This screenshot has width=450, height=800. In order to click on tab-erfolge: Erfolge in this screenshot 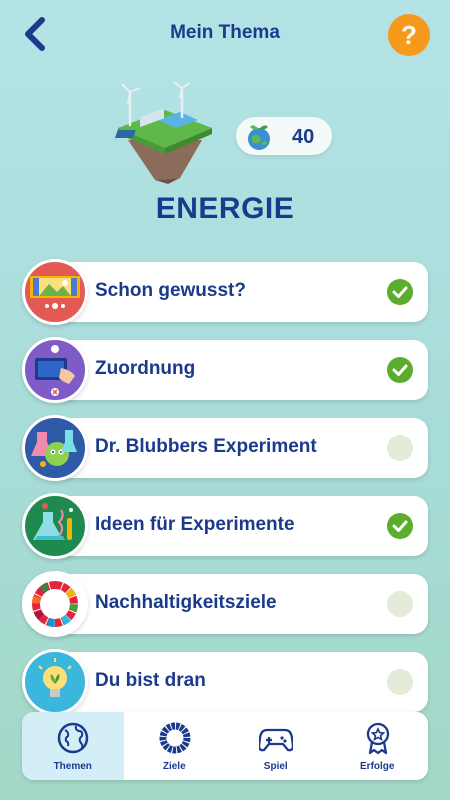, I will do `click(378, 746)`.